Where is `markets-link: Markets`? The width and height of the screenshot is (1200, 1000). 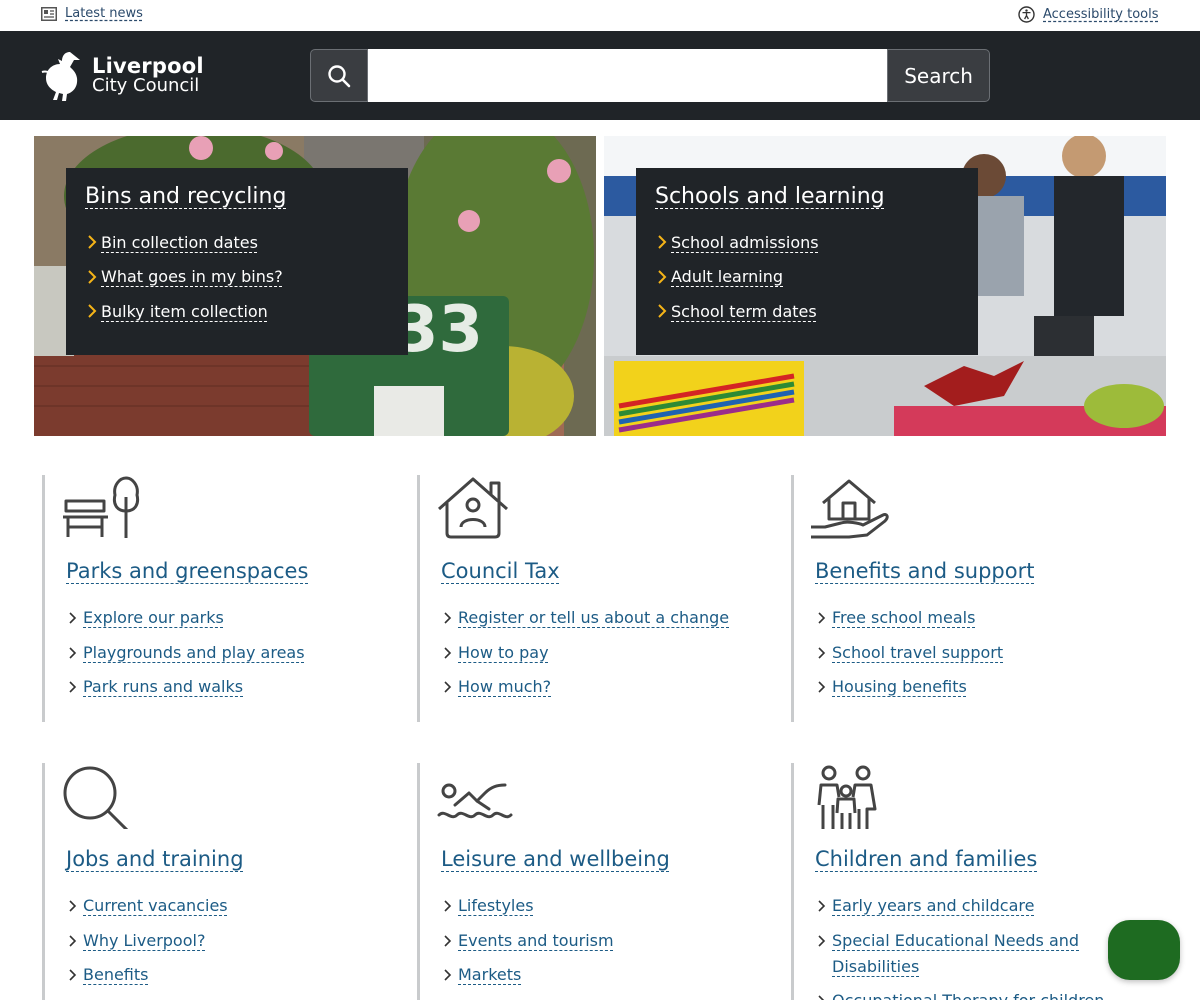
markets-link: Markets is located at coordinates (489, 975).